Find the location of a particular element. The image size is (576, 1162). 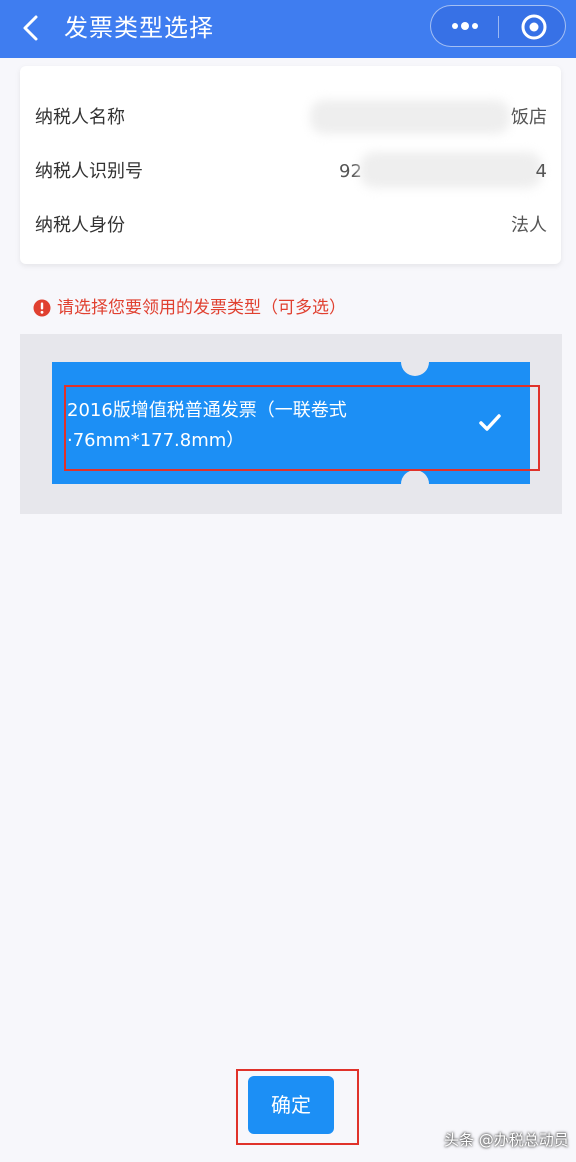

watermark: 头条 @办税总动员 is located at coordinates (506, 1140).